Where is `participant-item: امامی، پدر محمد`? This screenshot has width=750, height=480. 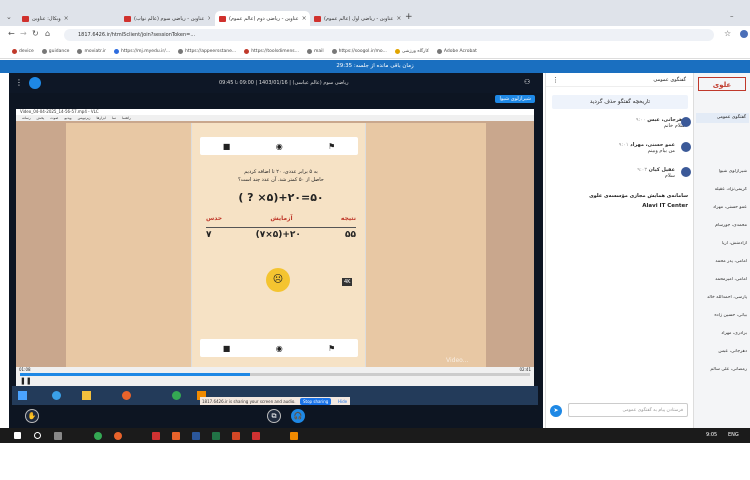
participant-item: امامی، پدر محمد is located at coordinates (721, 261).